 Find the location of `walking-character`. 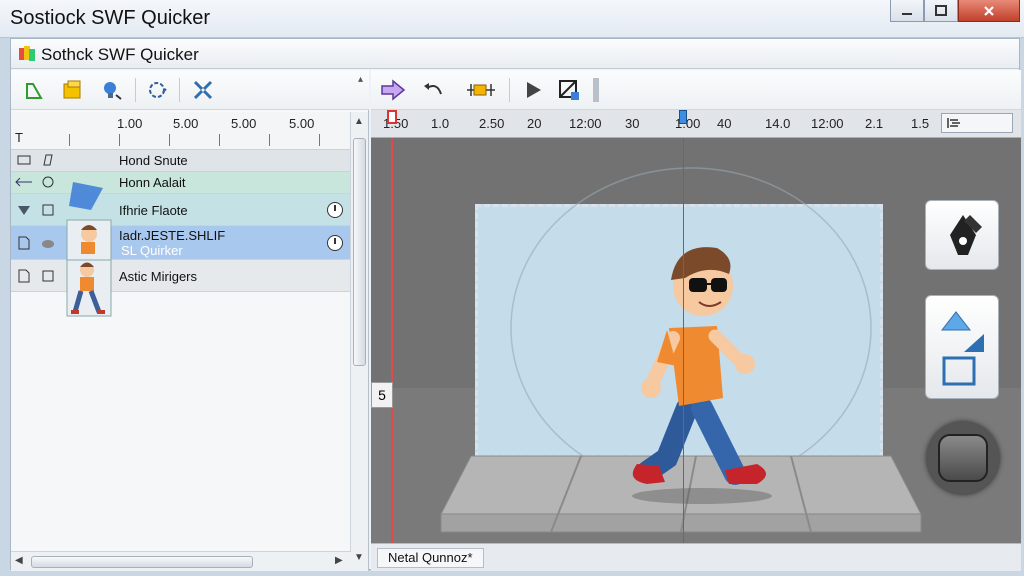

walking-character is located at coordinates (702, 375).